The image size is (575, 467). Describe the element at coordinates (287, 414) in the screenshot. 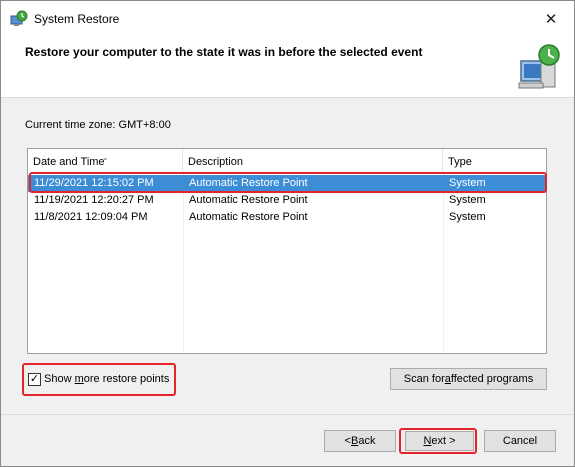

I see `divider` at that location.